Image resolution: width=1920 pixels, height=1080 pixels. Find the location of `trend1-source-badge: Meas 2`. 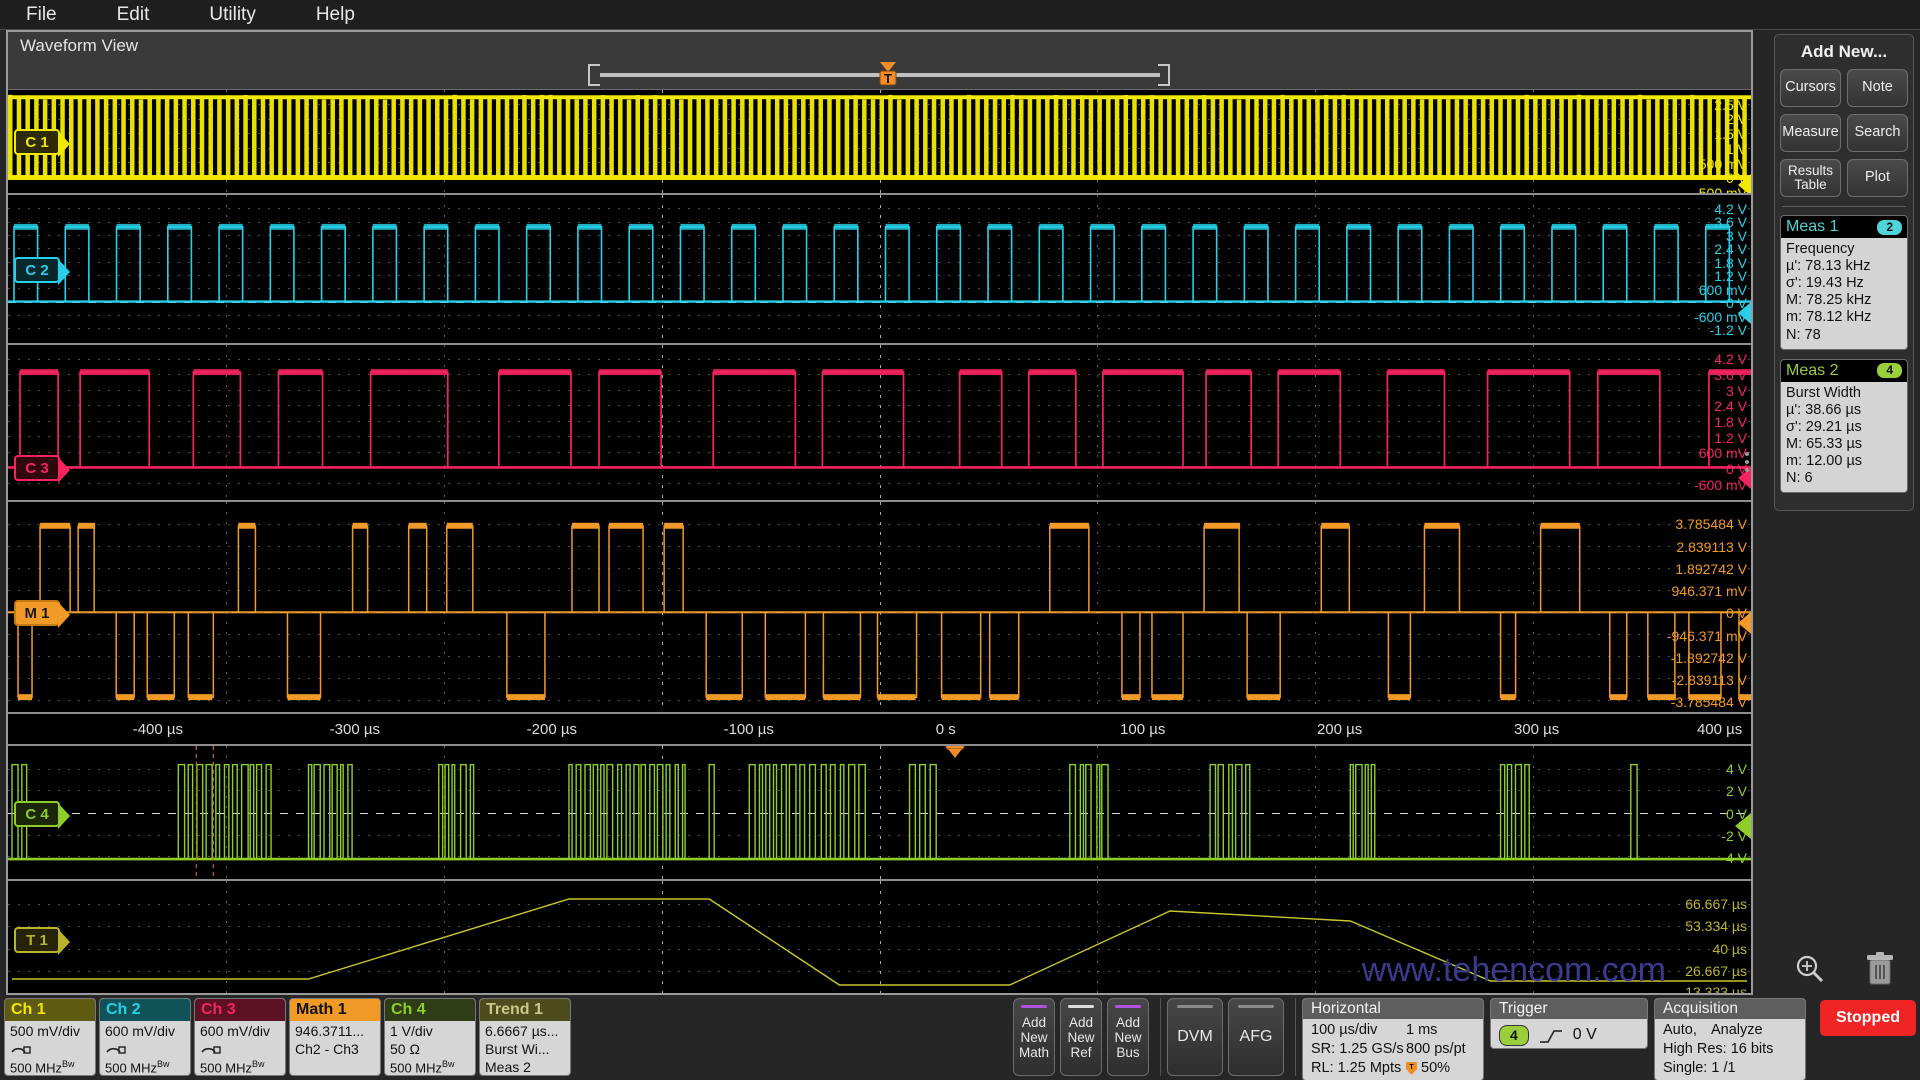

trend1-source-badge: Meas 2 is located at coordinates (508, 1066).